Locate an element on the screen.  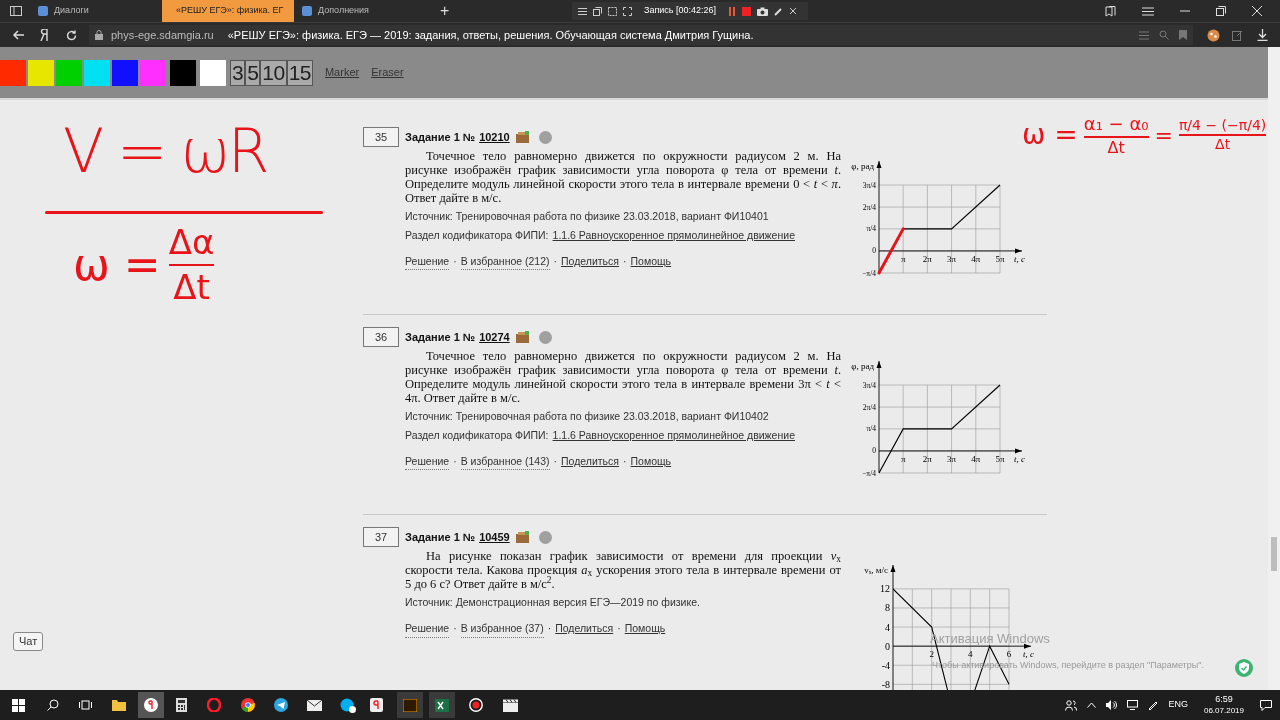
edit-icon is located at coordinates (1237, 35).